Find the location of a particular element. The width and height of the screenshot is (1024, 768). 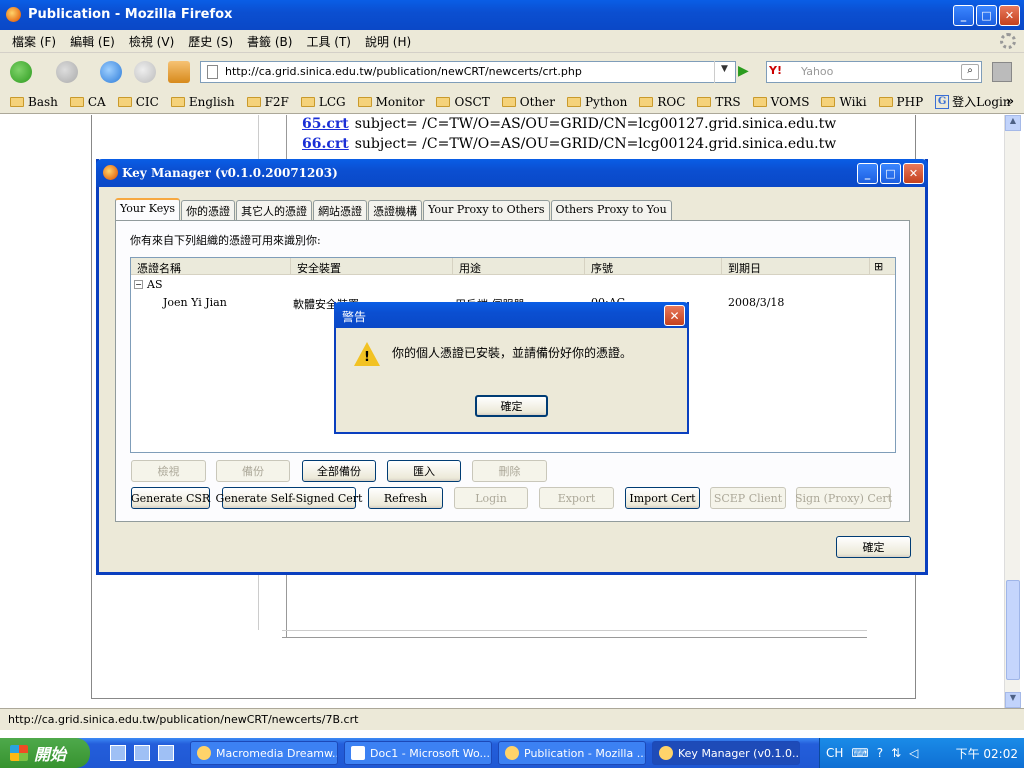

bookmark-monitor: Monitor is located at coordinates (390, 102).